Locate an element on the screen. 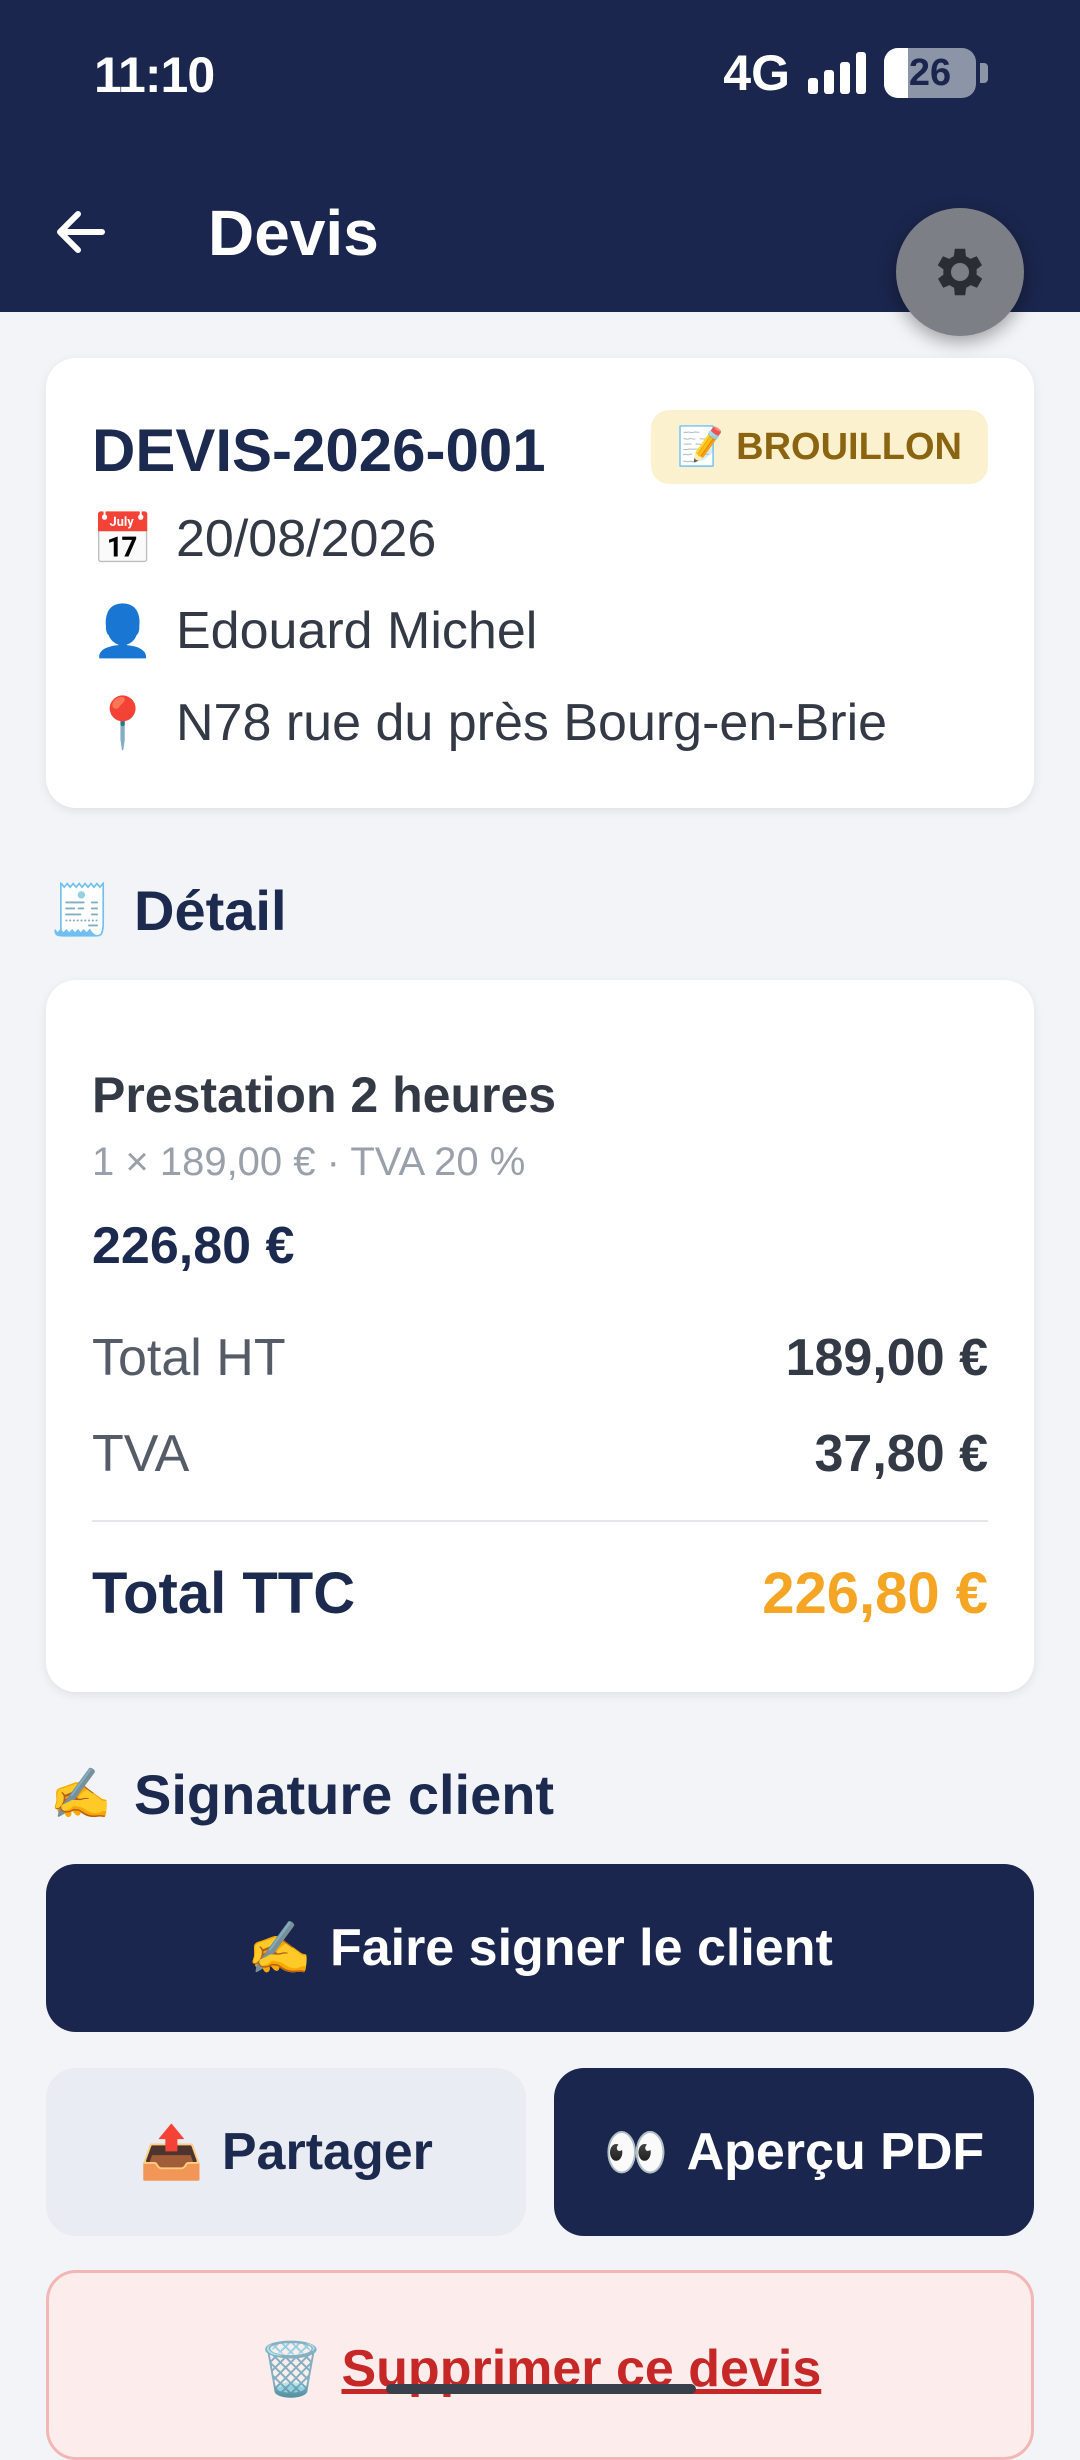  outbox-icon: 📤 is located at coordinates (171, 2152).